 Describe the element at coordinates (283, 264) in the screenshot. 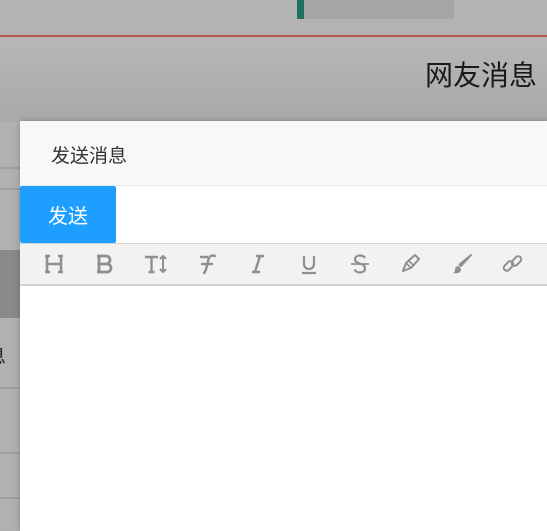

I see `editor-toolbar` at that location.